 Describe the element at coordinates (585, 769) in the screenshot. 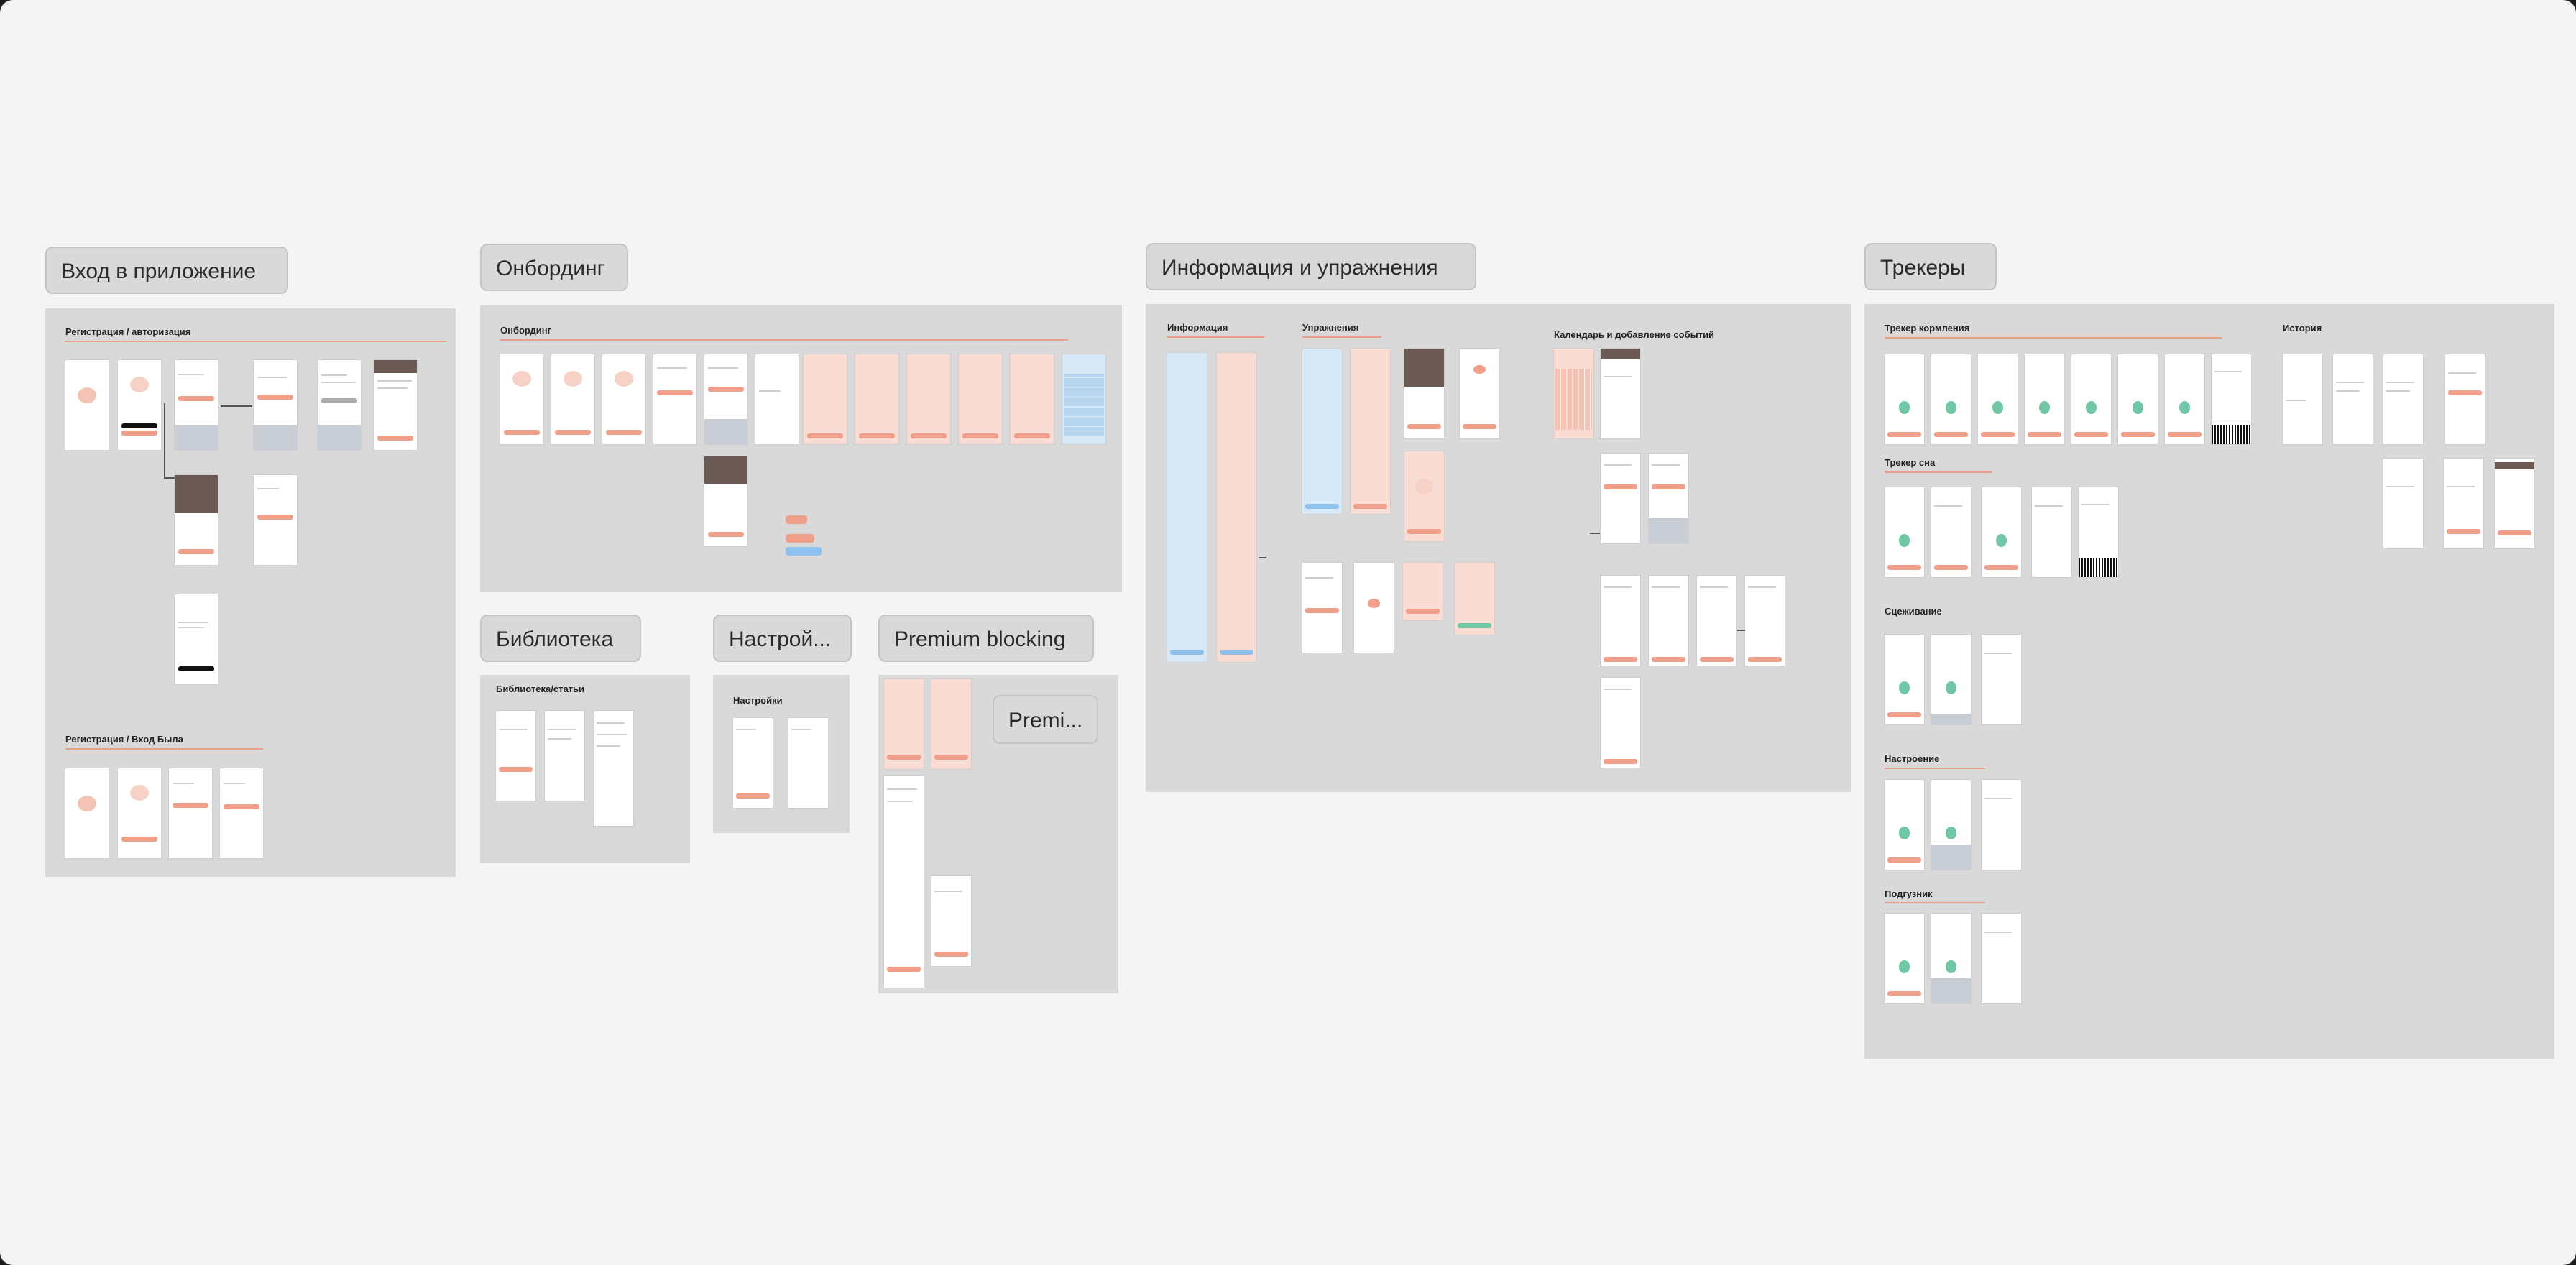

I see `section-panel-library: Библиотека/статьи` at that location.